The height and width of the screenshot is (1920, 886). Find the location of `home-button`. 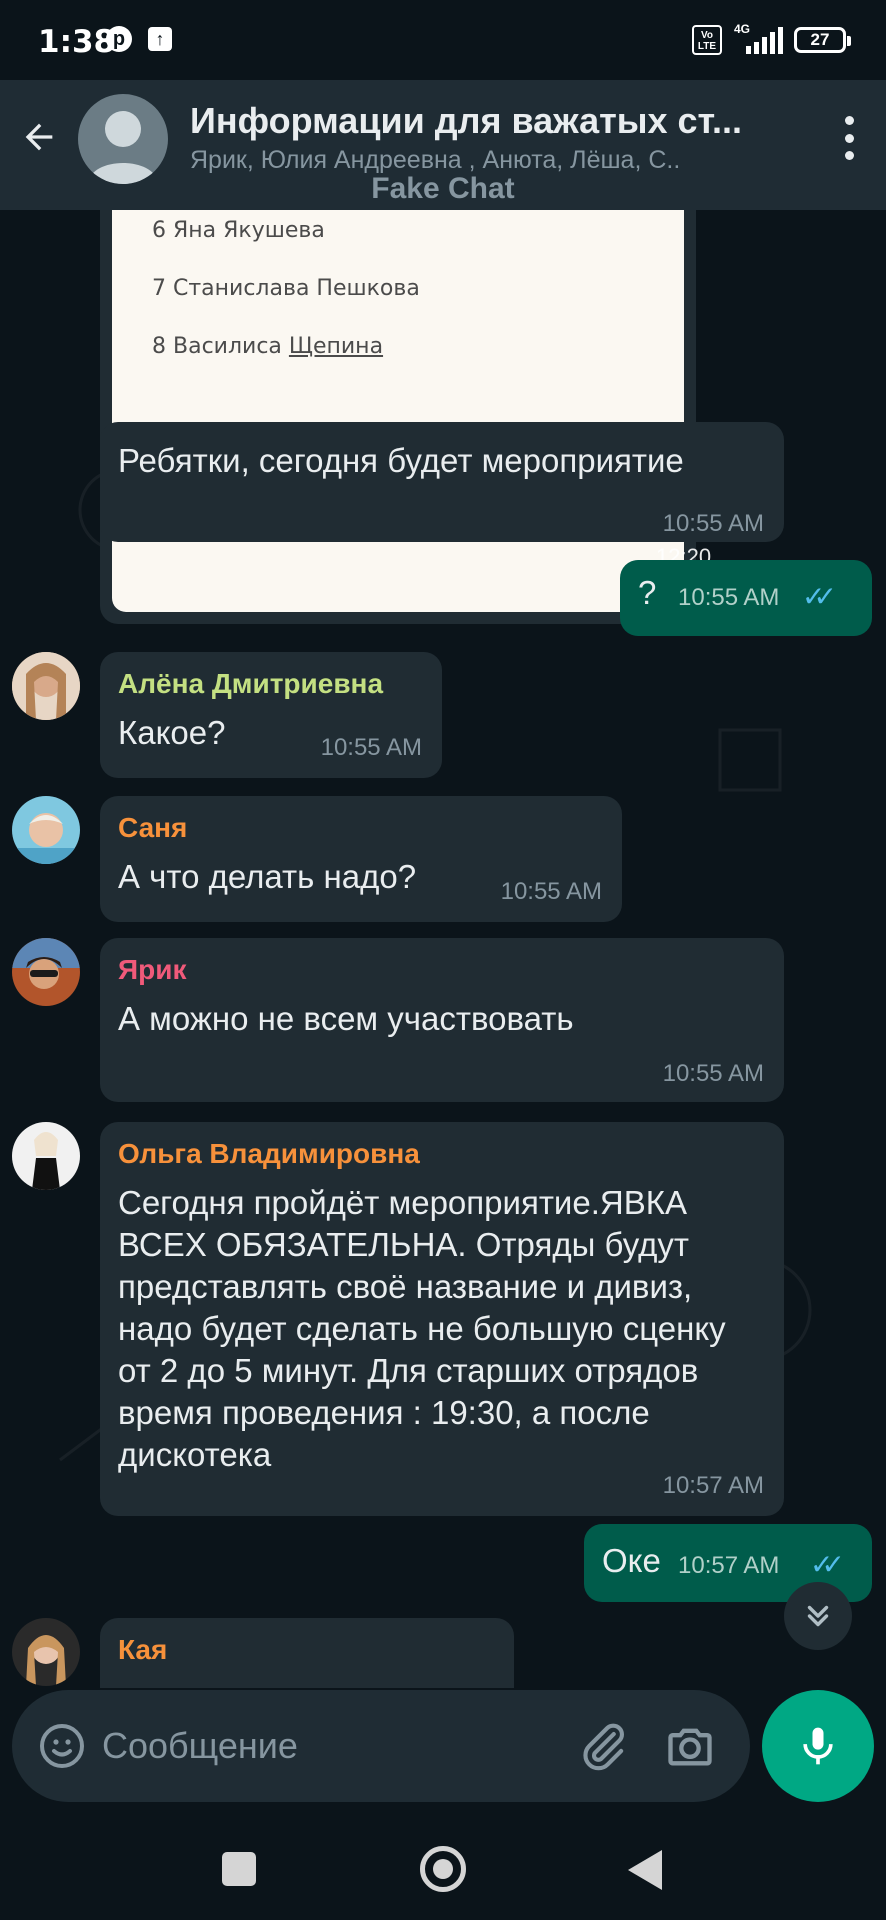

home-button is located at coordinates (443, 1869).